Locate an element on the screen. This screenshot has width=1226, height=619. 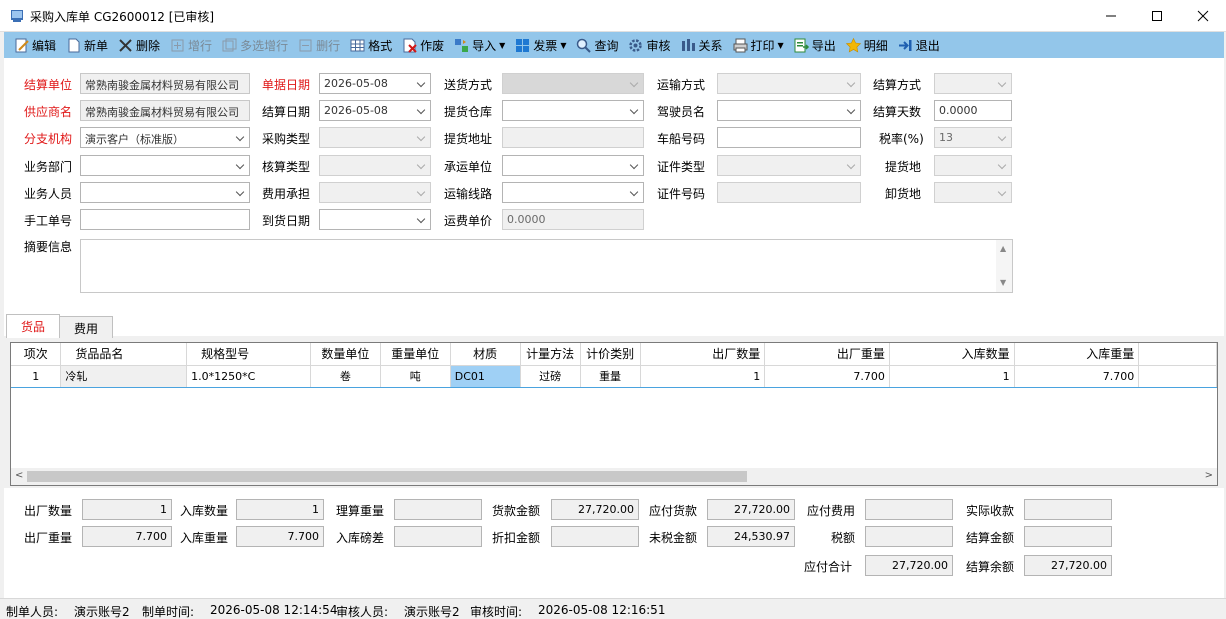
toolbar-button-star: 明细 is located at coordinates (866, 45).